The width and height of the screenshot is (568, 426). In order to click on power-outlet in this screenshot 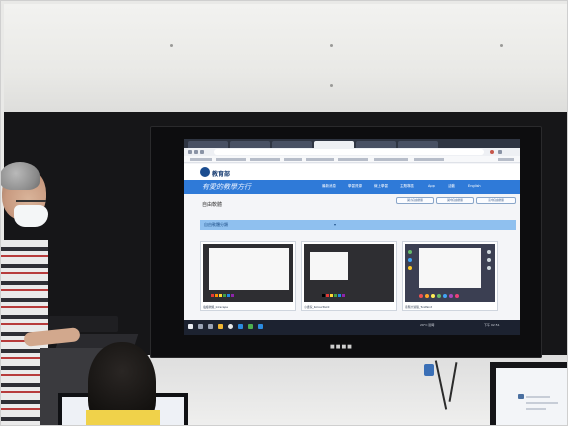, I will do `click(429, 370)`.